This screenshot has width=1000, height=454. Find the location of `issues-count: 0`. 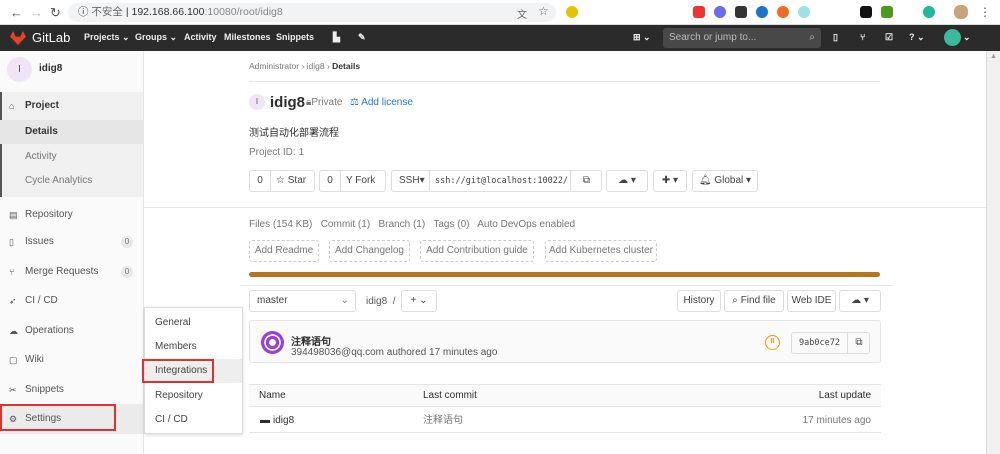

issues-count: 0 is located at coordinates (127, 242).